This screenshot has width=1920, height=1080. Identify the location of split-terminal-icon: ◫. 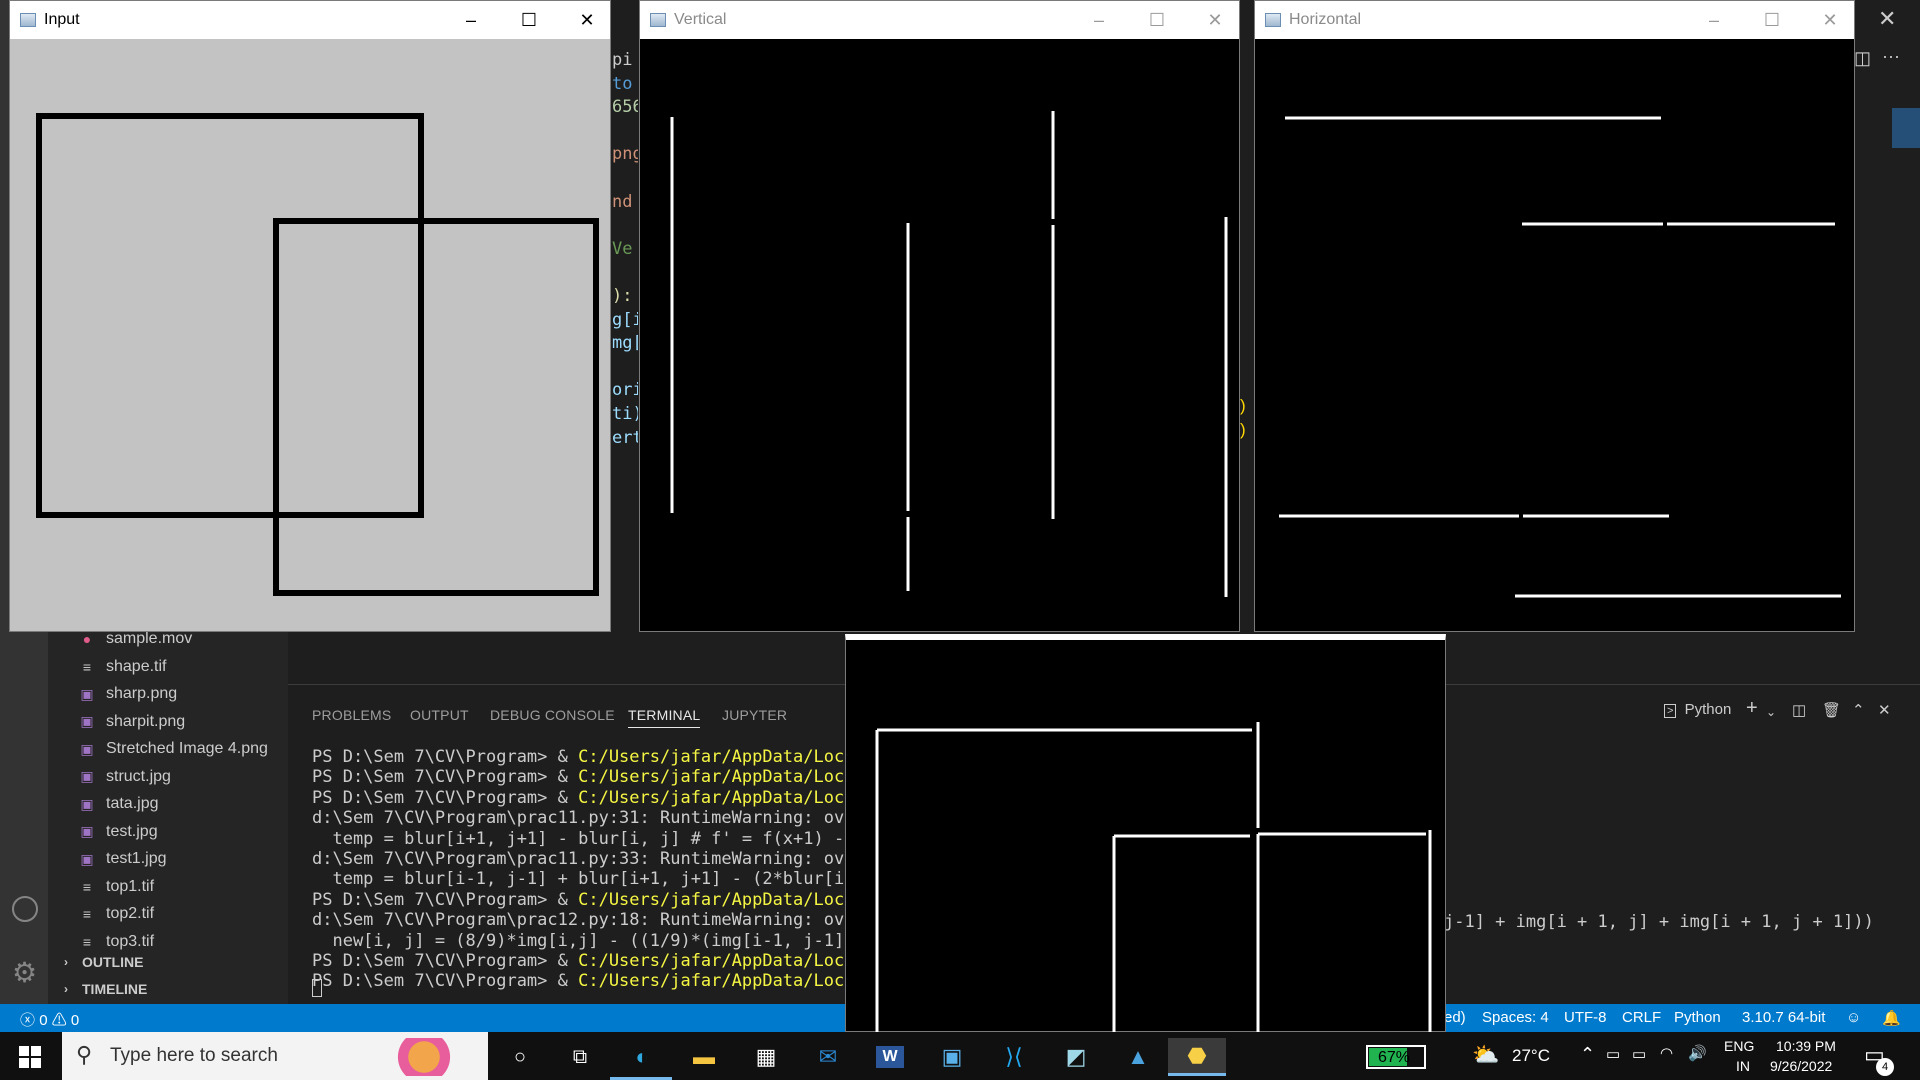
(1799, 710).